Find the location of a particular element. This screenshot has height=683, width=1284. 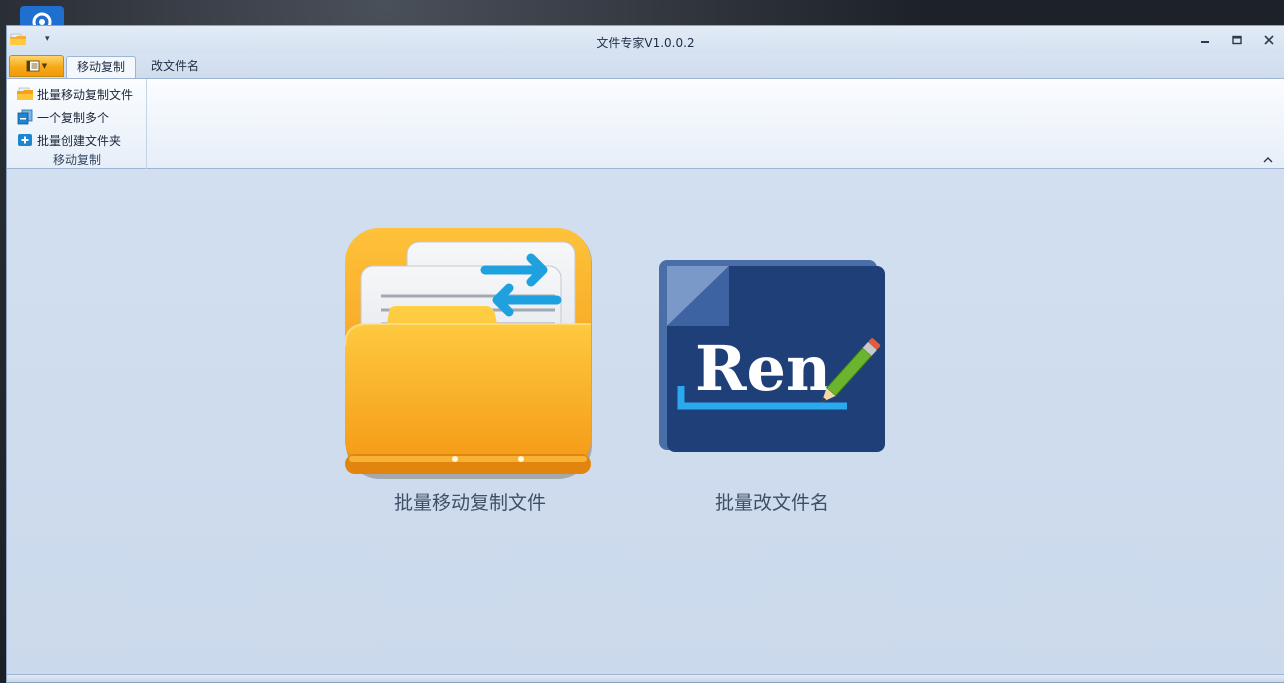

ren-logo-text: Ren is located at coordinates (763, 368).